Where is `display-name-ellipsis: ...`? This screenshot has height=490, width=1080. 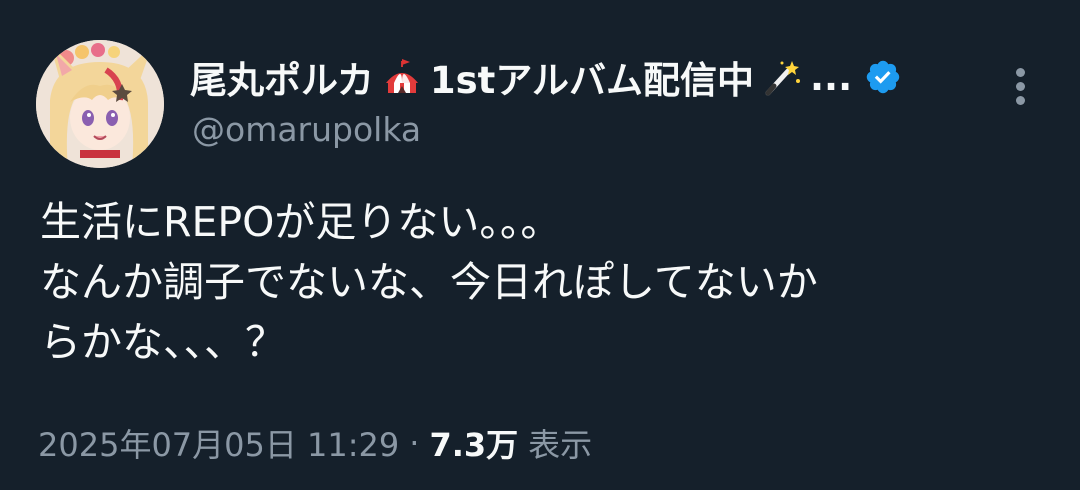 display-name-ellipsis: ... is located at coordinates (831, 77).